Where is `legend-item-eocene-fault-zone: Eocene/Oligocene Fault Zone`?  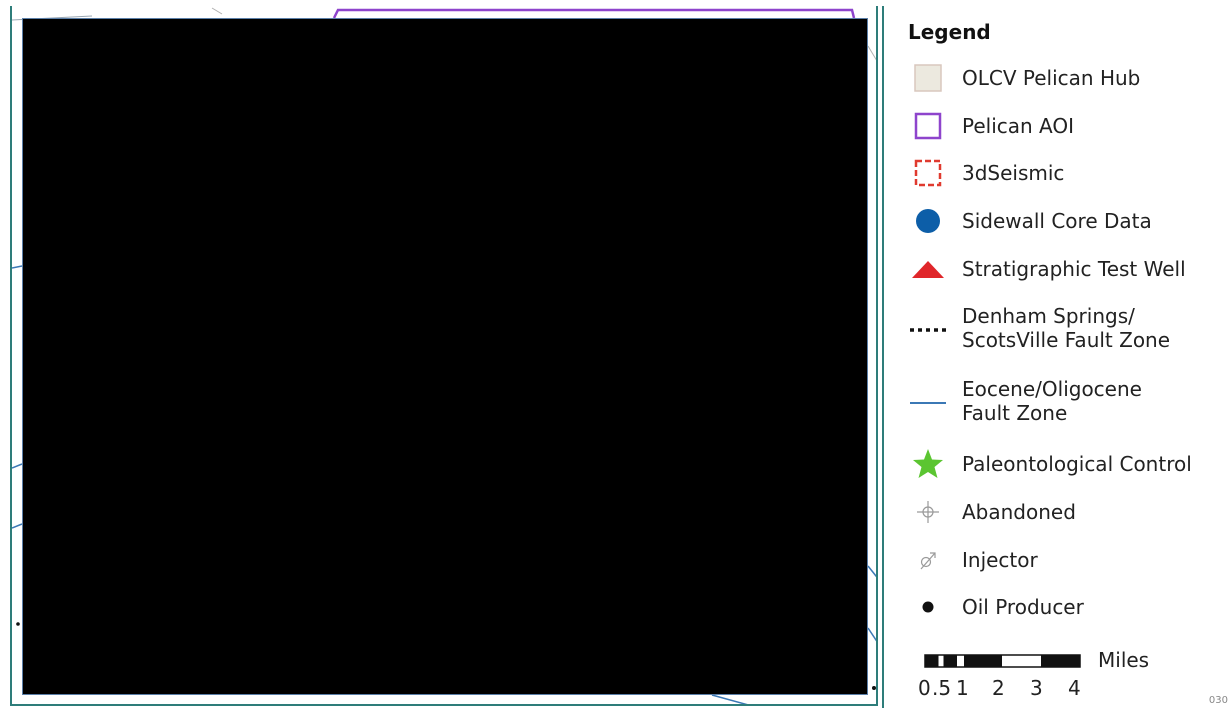 legend-item-eocene-fault-zone: Eocene/Oligocene Fault Zone is located at coordinates (1068, 401).